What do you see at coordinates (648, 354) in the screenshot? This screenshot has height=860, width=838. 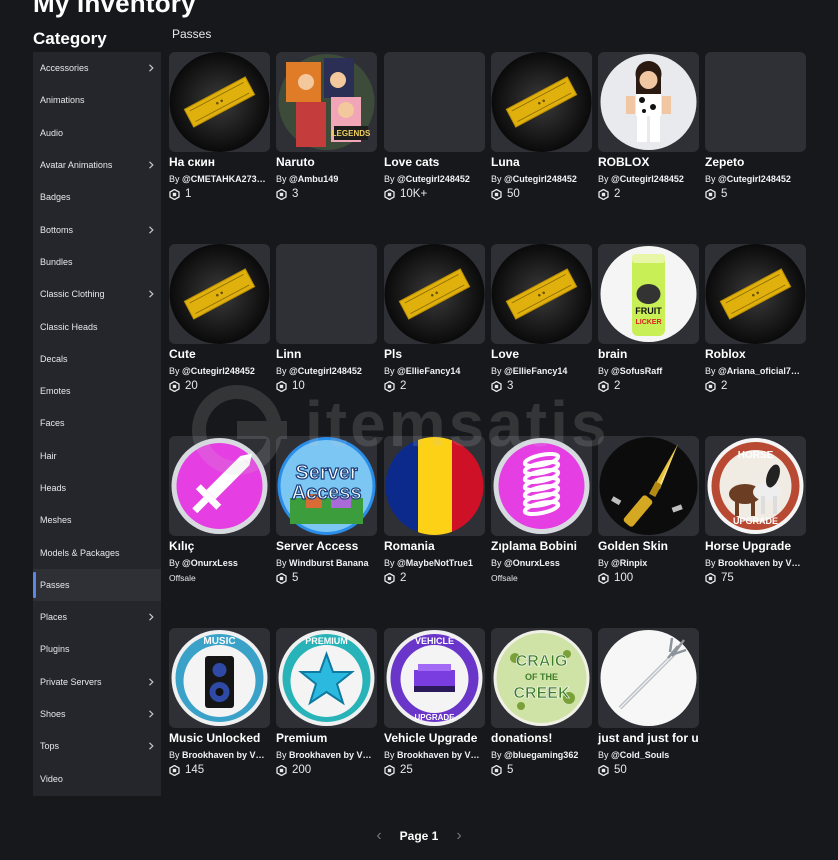 I see `item-name: brain` at bounding box center [648, 354].